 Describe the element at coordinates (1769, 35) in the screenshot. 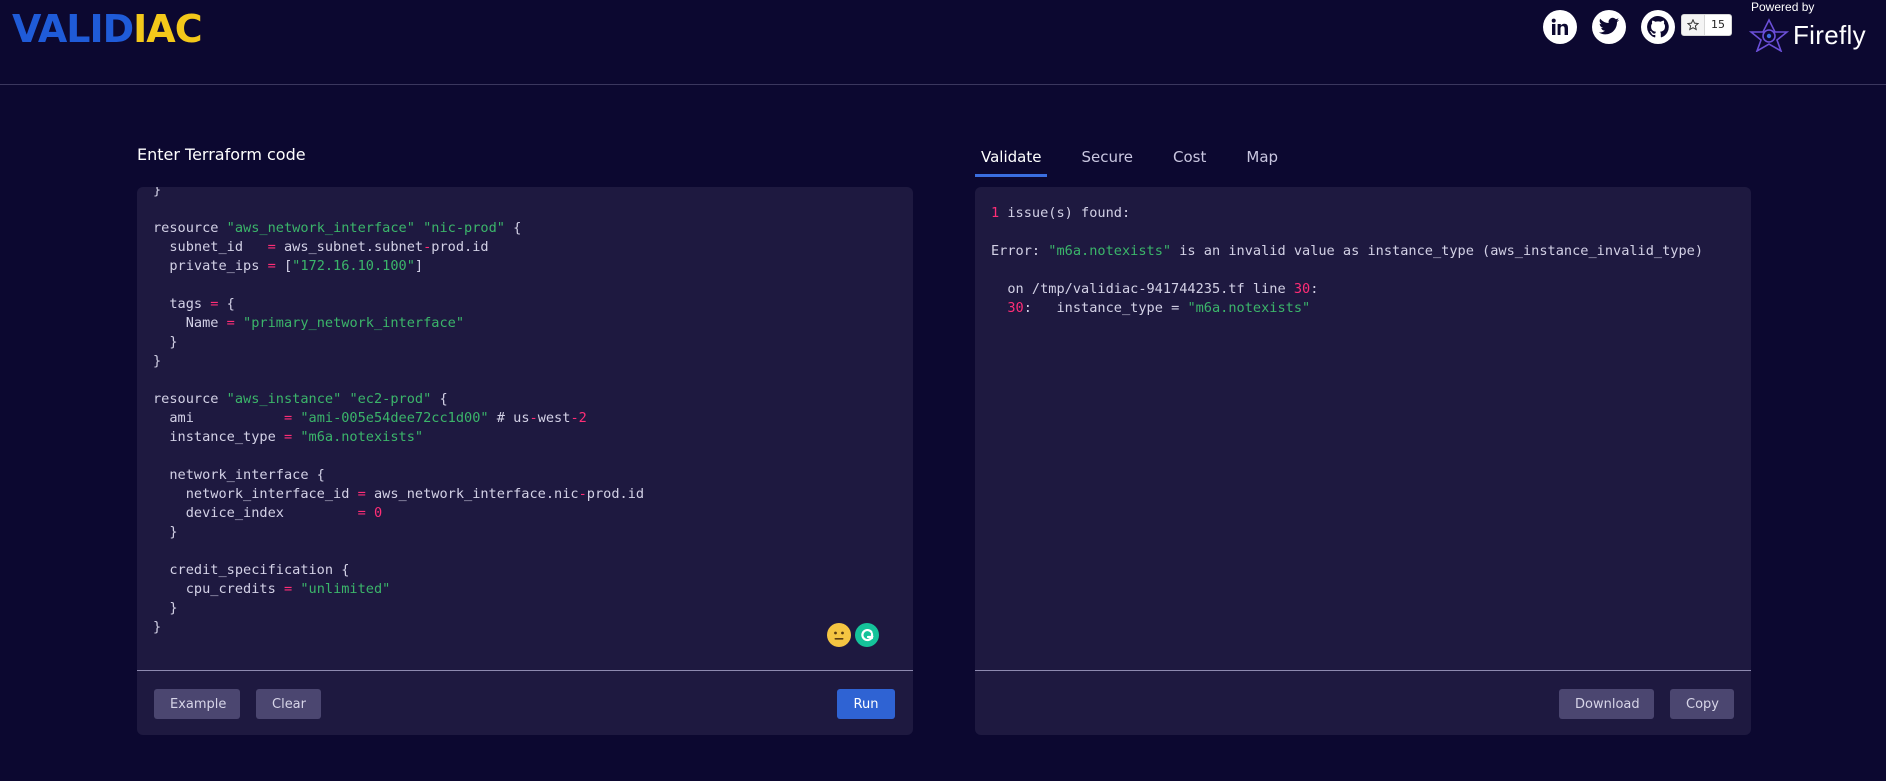

I see `firefly-icon` at that location.